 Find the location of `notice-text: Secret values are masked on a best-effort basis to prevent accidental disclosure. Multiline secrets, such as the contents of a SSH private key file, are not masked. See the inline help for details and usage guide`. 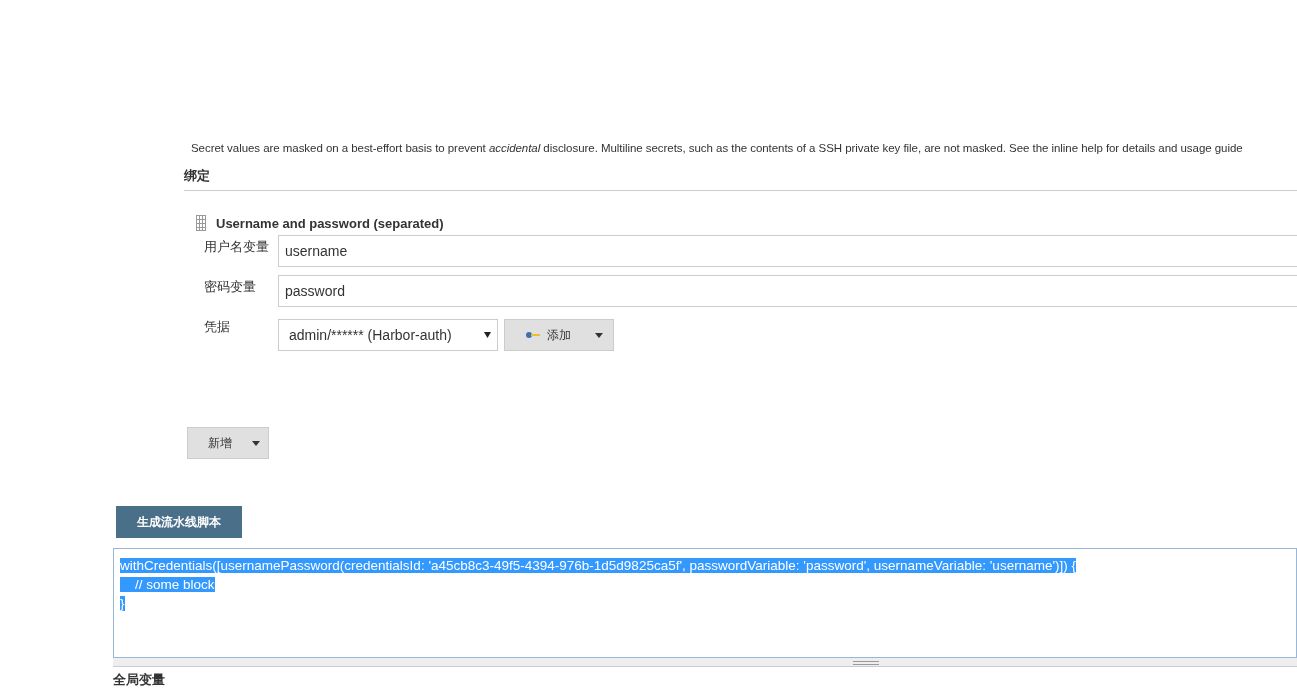

notice-text: Secret values are masked on a best-effort basis to prevent accidental disclosure. Multiline secrets, such as the contents of a SSH private key file, are not masked. See the inline help for details and usage guide is located at coordinates (717, 148).